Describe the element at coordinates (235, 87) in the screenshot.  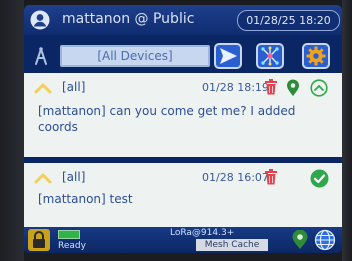
I see `message-time: 01/28 18:19` at that location.